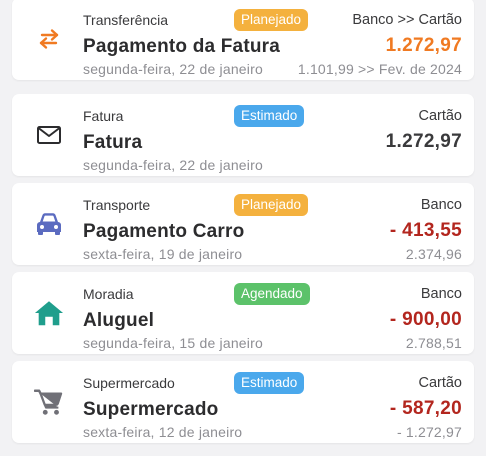 This screenshot has width=486, height=456. Describe the element at coordinates (103, 116) in the screenshot. I see `transaction-category: Fatura` at that location.